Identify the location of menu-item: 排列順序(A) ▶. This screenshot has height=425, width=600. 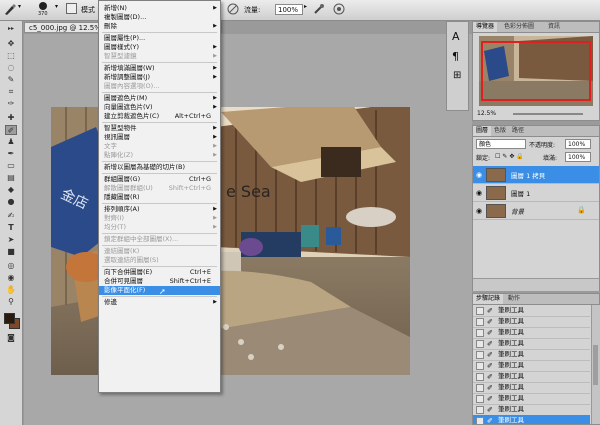
(159, 209).